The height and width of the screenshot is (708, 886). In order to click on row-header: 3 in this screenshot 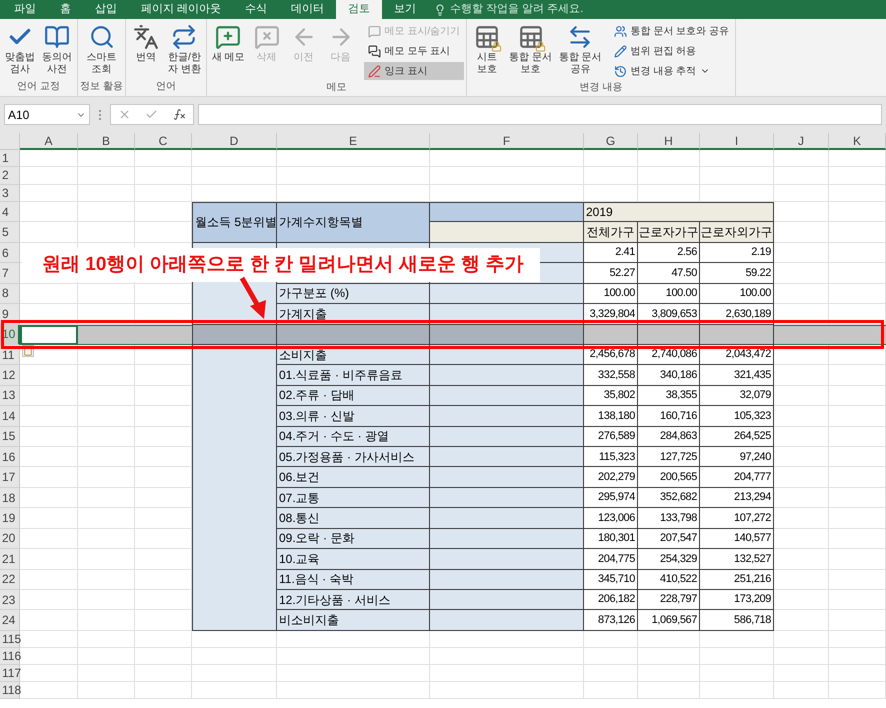, I will do `click(10, 193)`.